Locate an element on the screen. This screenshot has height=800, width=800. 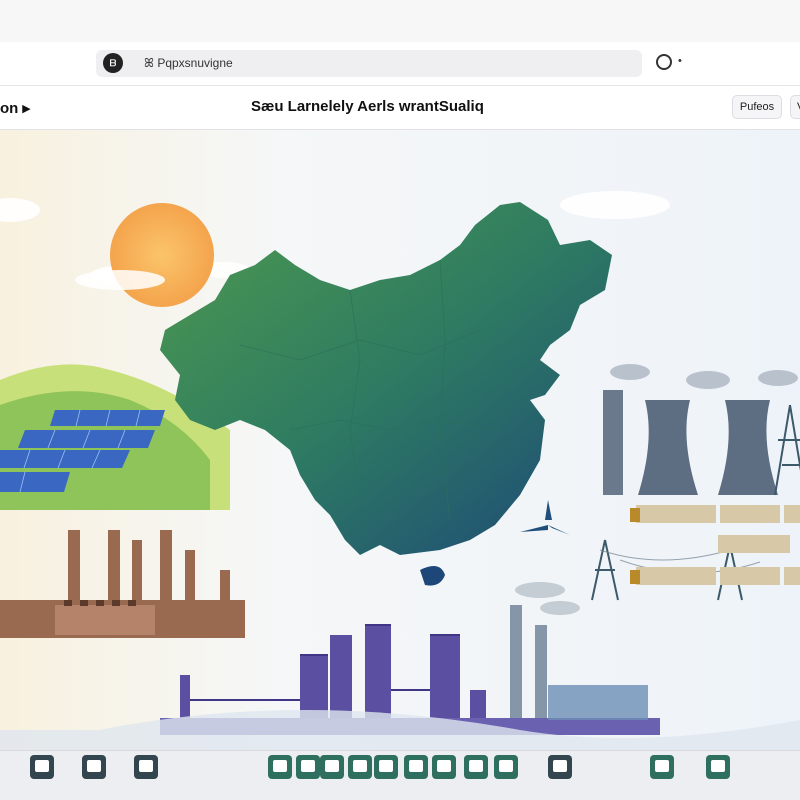
address-text: ꕤ Pqpxsnuvigne is located at coordinates (188, 63).